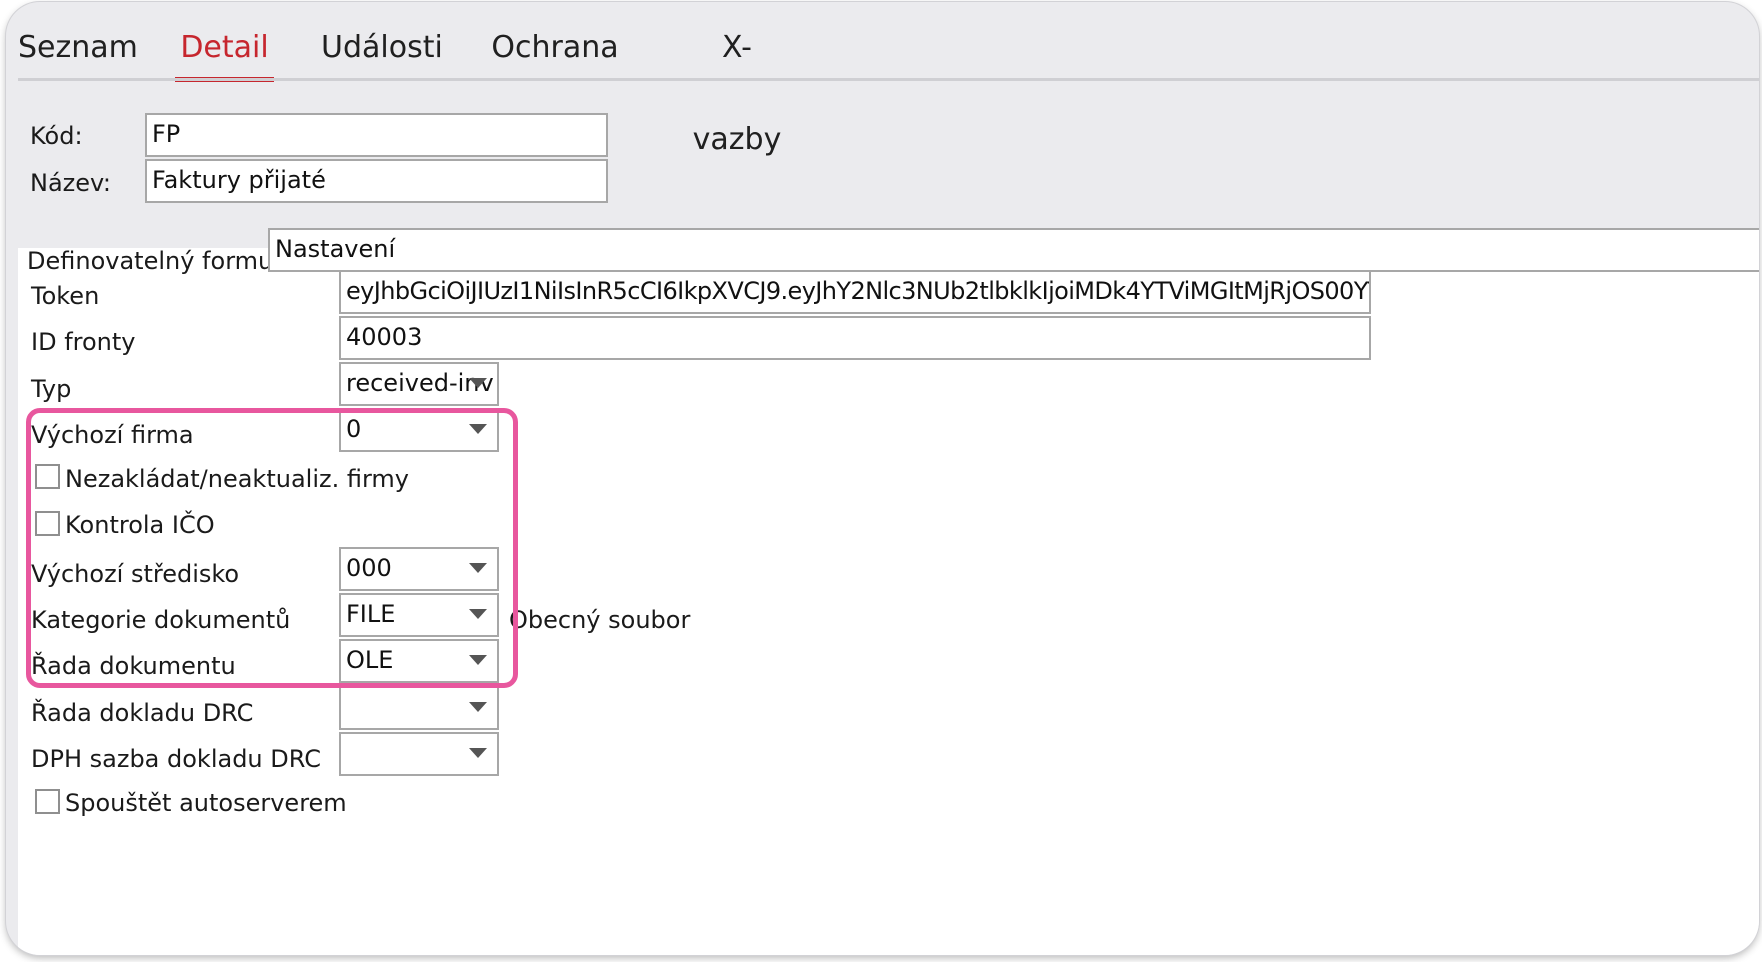  I want to click on typ-select: received-inv, so click(419, 384).